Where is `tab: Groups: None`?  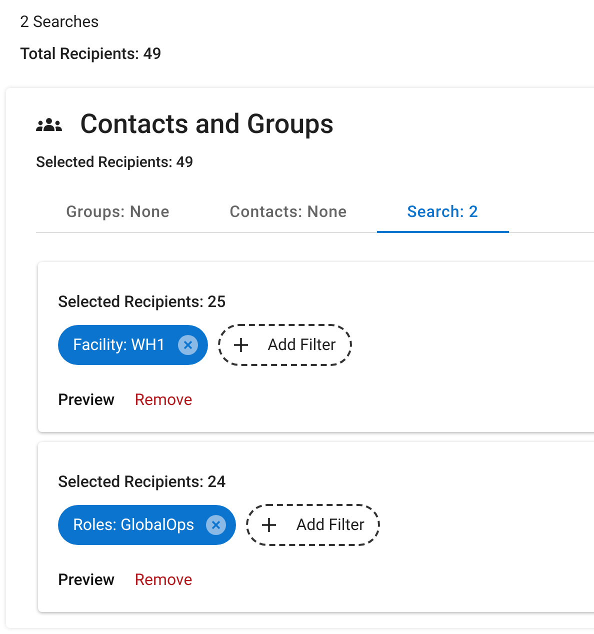 tab: Groups: None is located at coordinates (118, 213).